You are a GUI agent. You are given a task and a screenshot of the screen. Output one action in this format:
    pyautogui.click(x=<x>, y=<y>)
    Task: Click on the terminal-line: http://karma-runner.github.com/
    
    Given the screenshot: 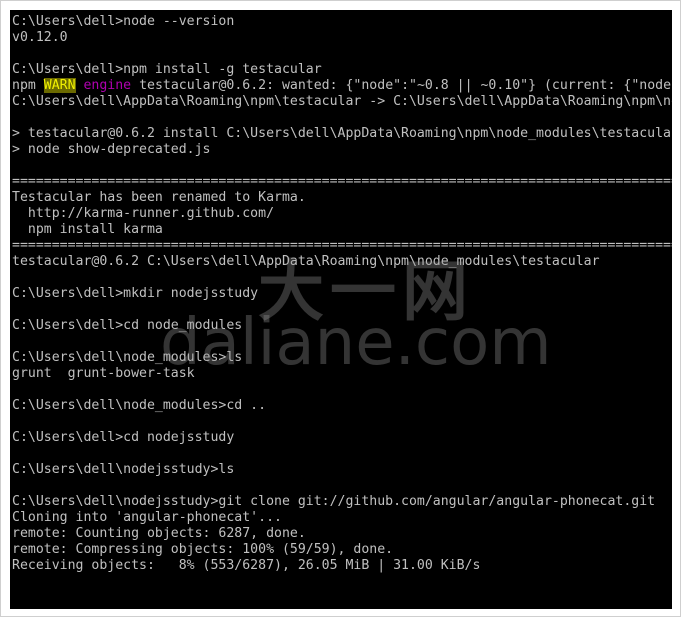 What is the action you would take?
    pyautogui.click(x=143, y=213)
    